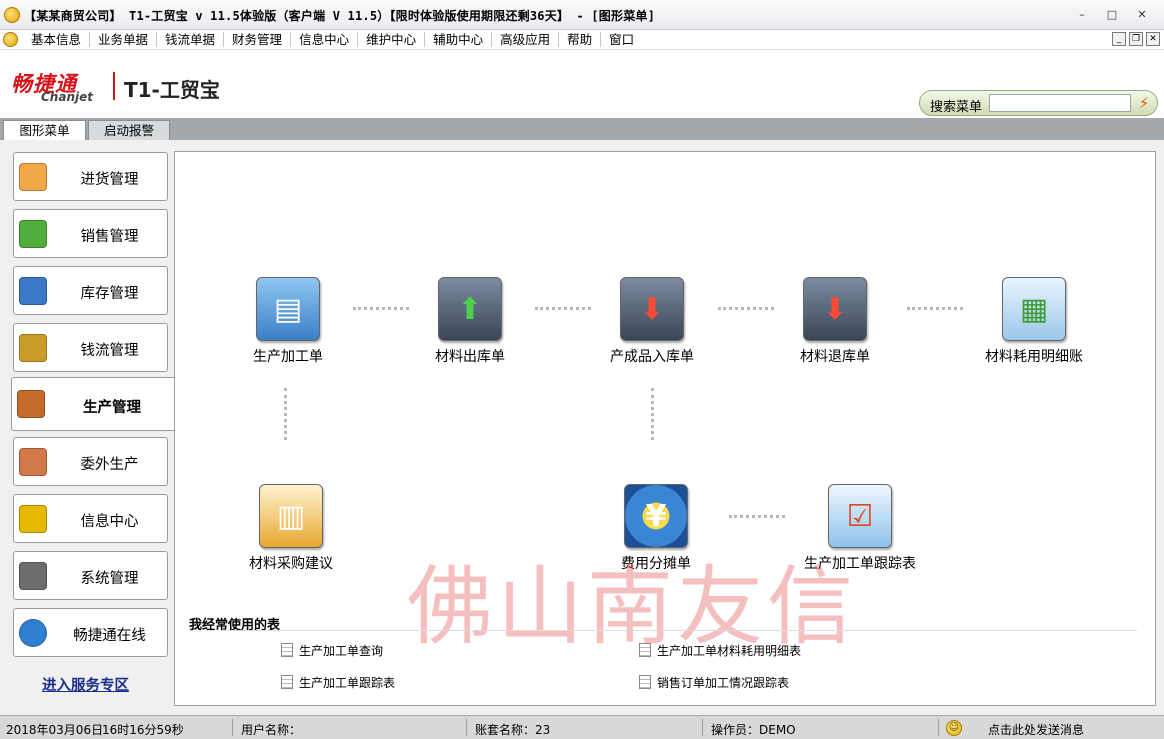 This screenshot has width=1164, height=739. I want to click on material-out-icon: ⬆, so click(470, 309).